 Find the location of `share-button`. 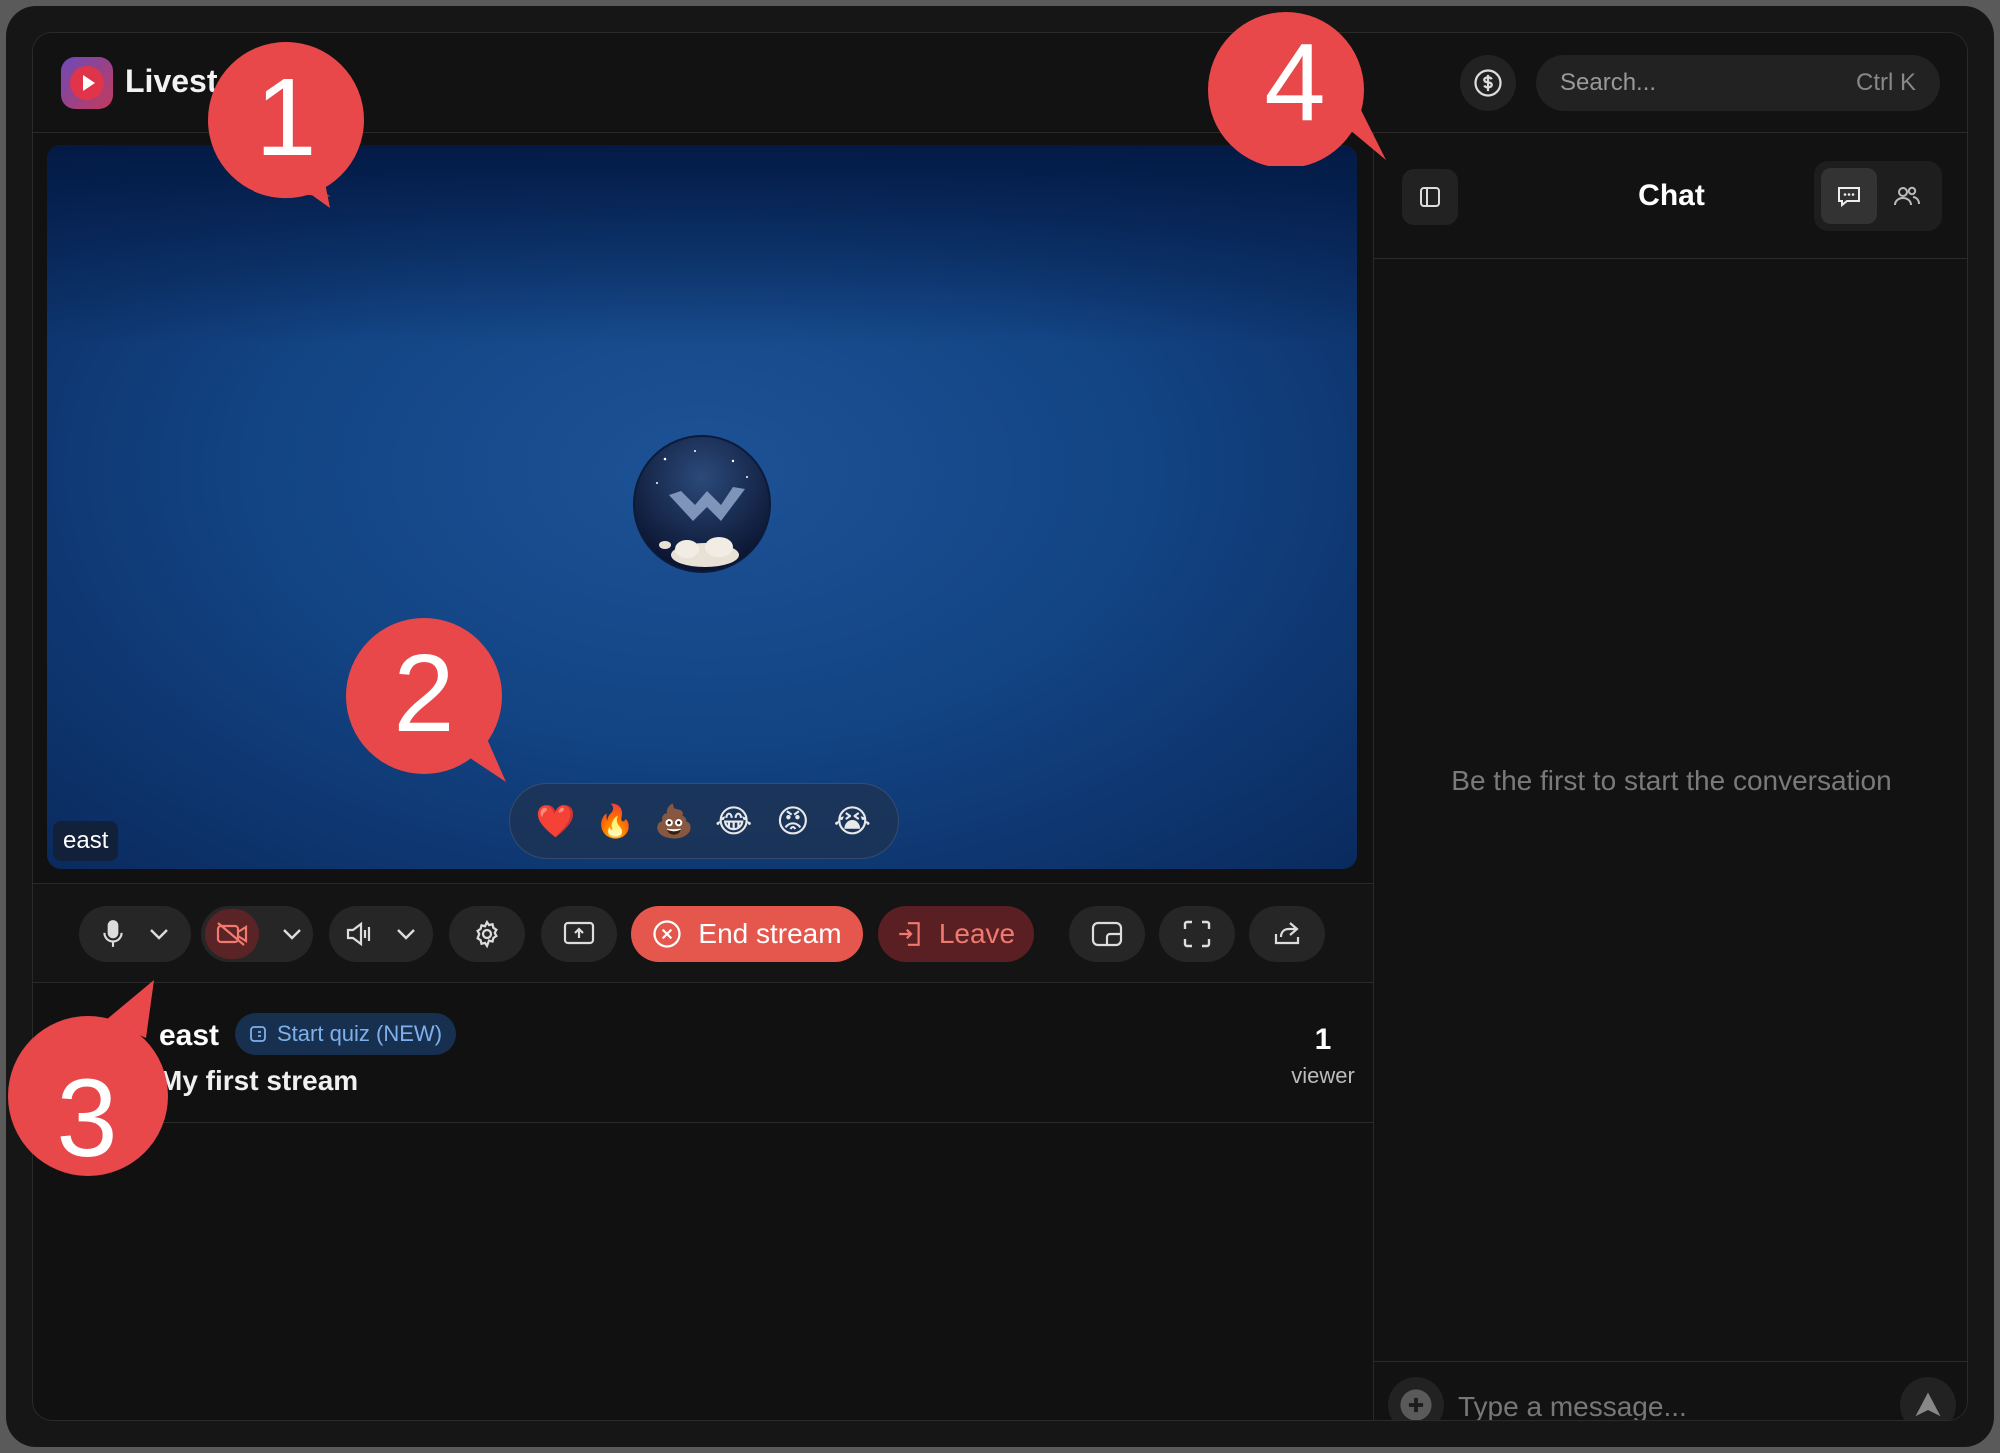

share-button is located at coordinates (1287, 934).